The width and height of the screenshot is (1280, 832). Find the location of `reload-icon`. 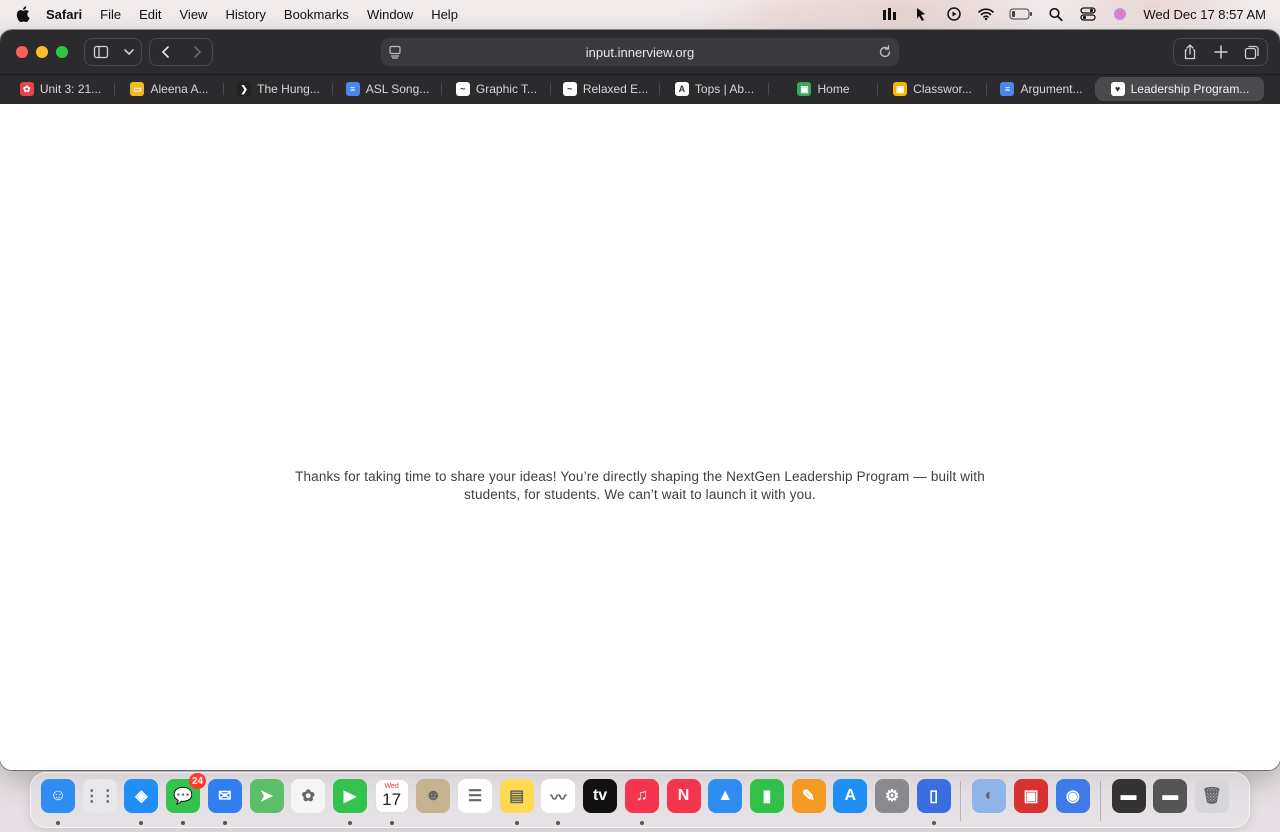

reload-icon is located at coordinates (885, 52).